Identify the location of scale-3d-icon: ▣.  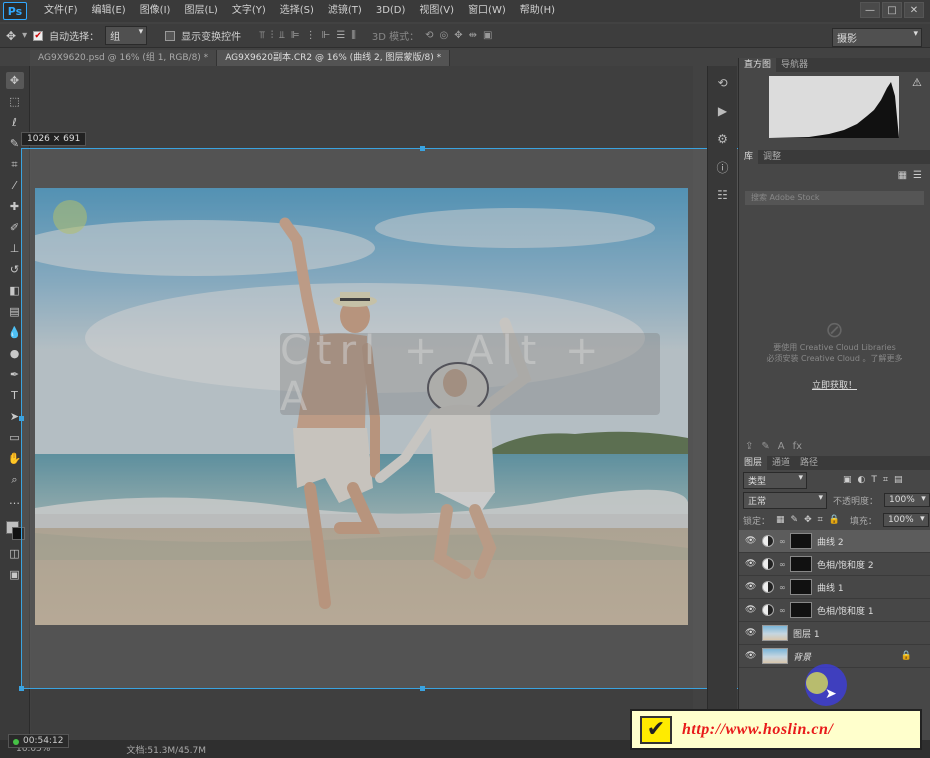
(487, 35).